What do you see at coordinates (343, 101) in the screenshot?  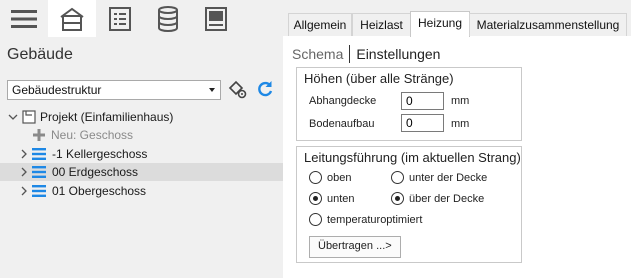 I see `abhangdecke-label: Abhangdecke` at bounding box center [343, 101].